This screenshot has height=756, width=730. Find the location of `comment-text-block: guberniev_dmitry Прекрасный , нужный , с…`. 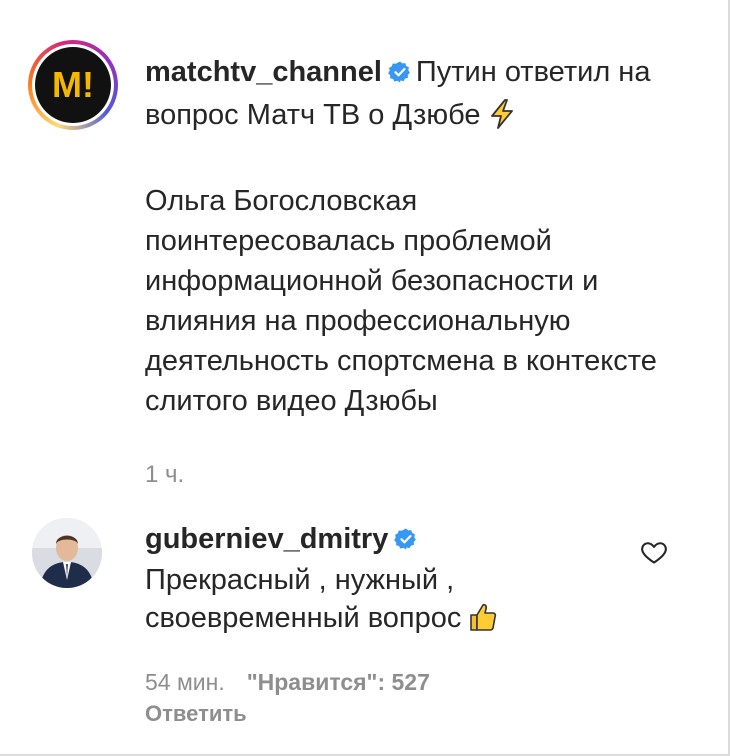

comment-text-block: guberniev_dmitry Прекрасный , нужный , с… is located at coordinates (380, 581).